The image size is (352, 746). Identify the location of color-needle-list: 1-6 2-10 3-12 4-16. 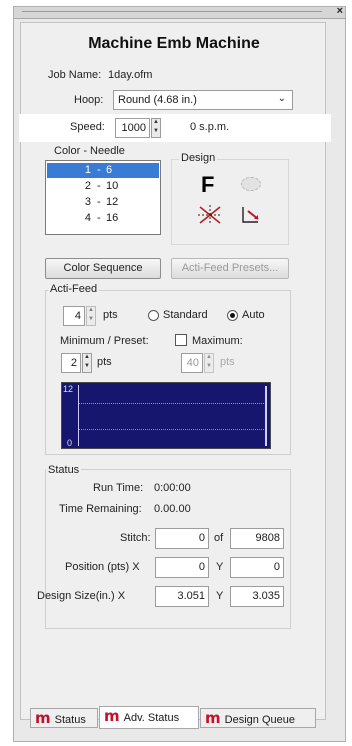
(103, 197).